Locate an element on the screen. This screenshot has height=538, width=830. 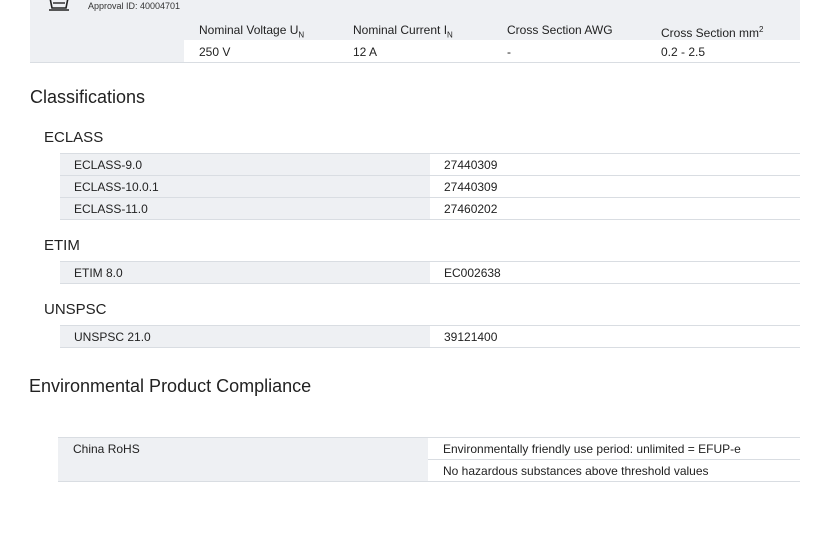
ratings-value-row is located at coordinates (492, 51).